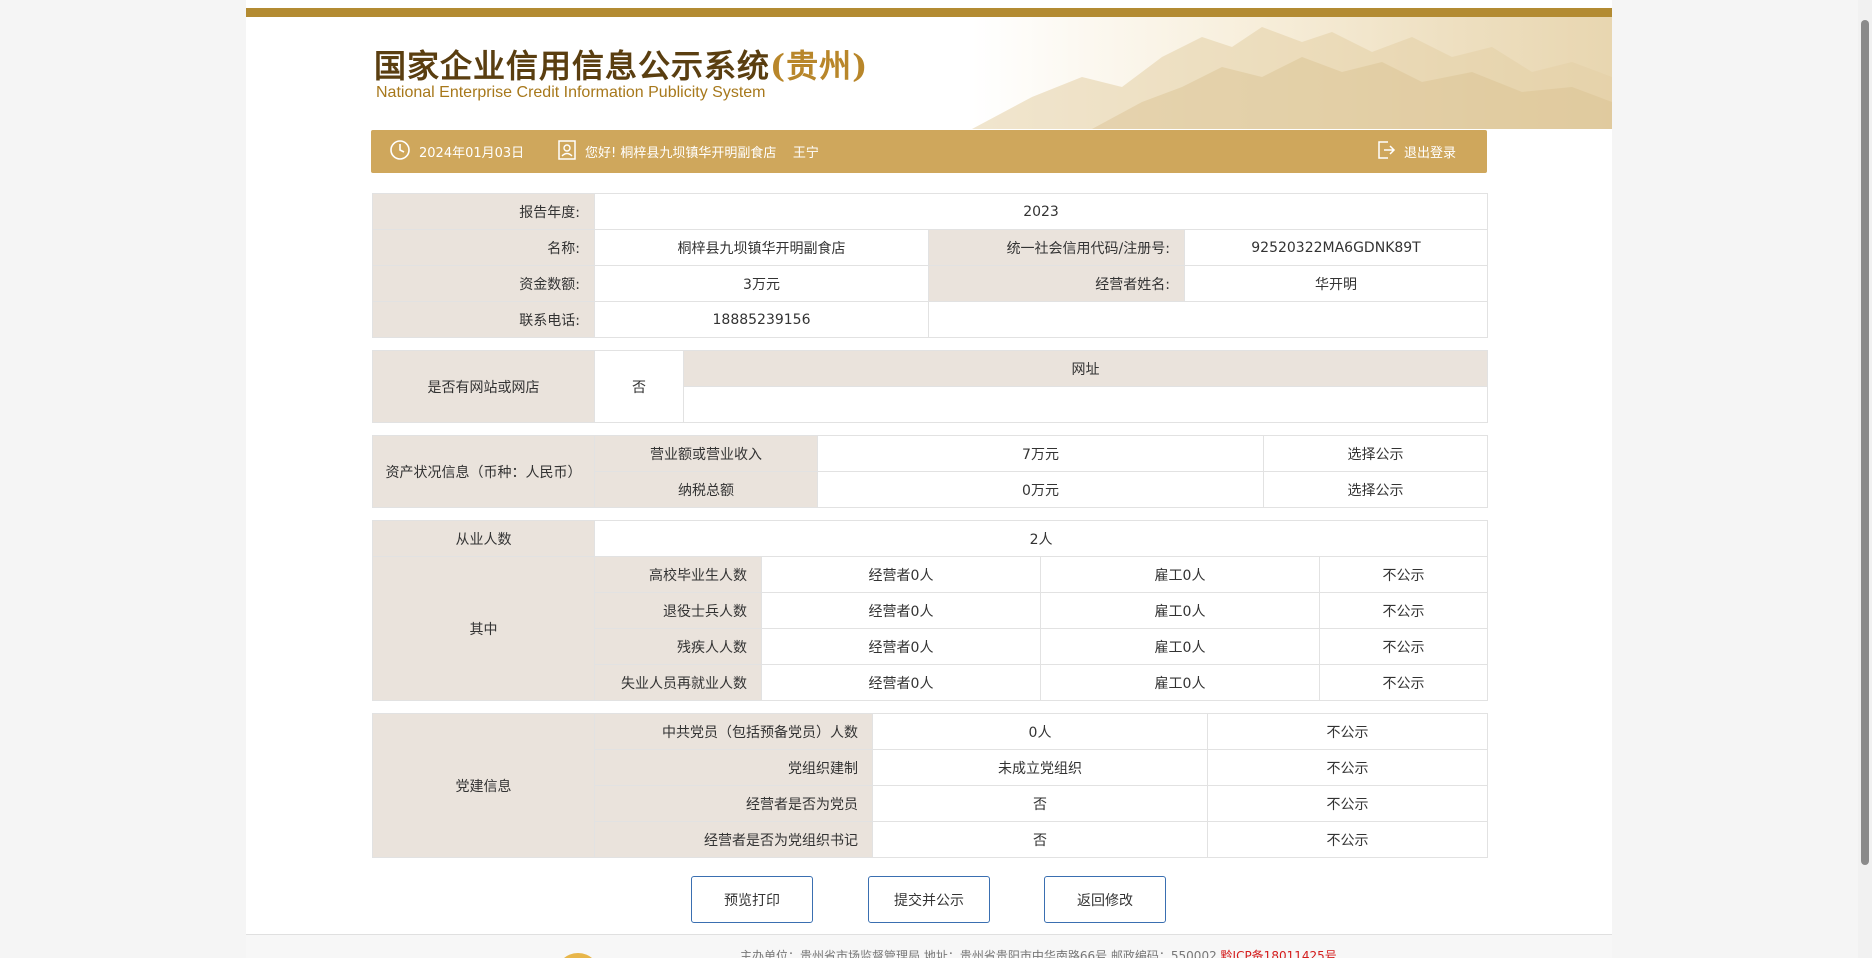 The width and height of the screenshot is (1872, 958). I want to click on nav-bar: 2024年01月03日 您好! 桐梓县九坝镇华开明副食店 王宁 退出登录, so click(929, 151).